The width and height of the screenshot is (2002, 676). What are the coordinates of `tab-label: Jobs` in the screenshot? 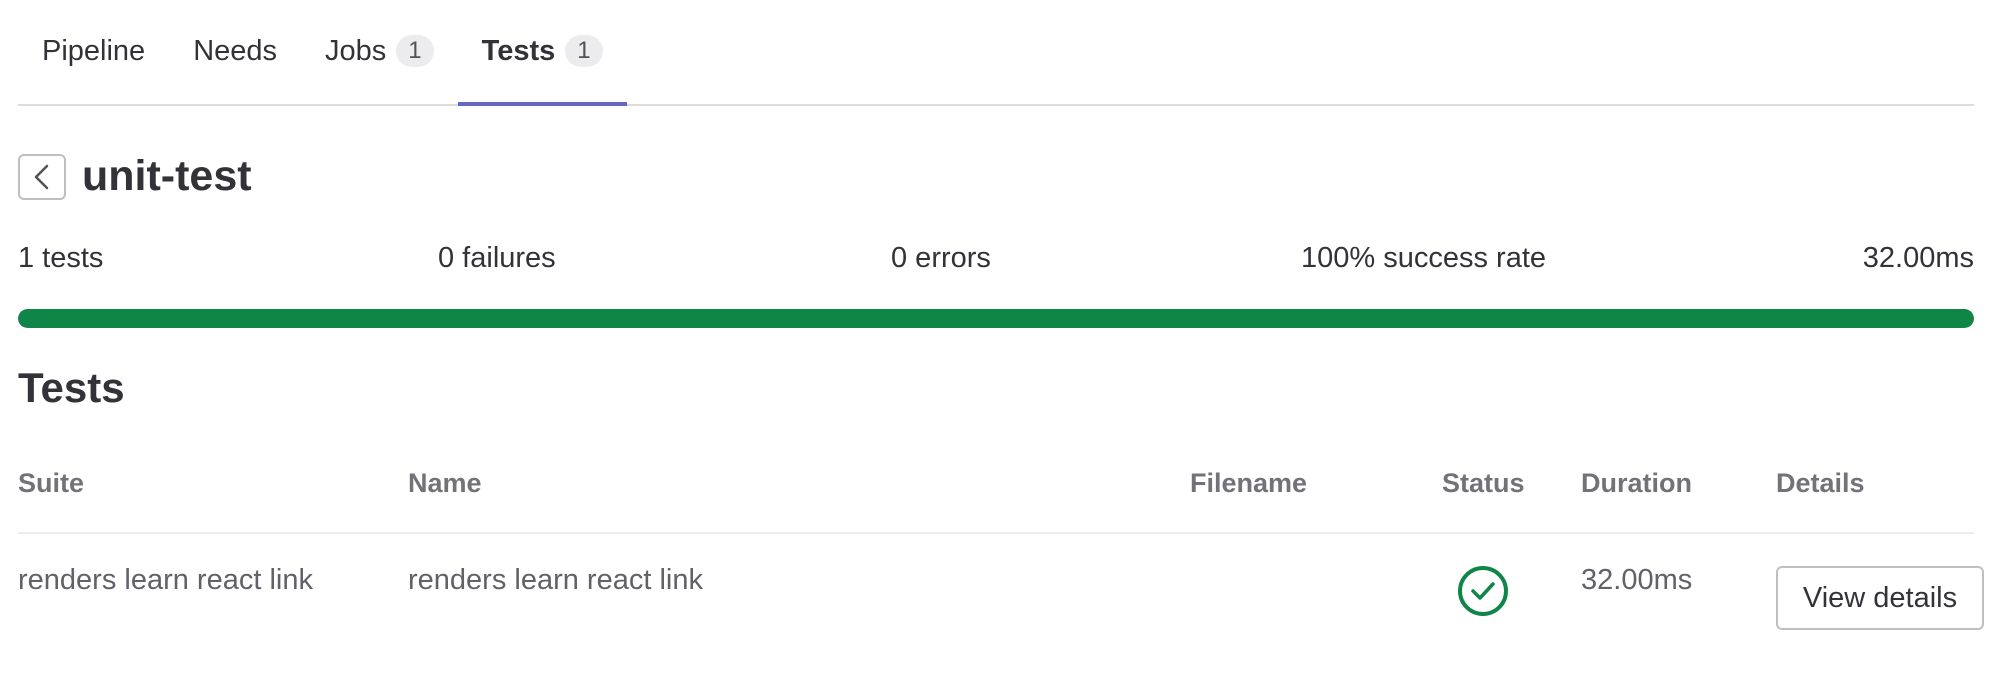 It's located at (356, 50).